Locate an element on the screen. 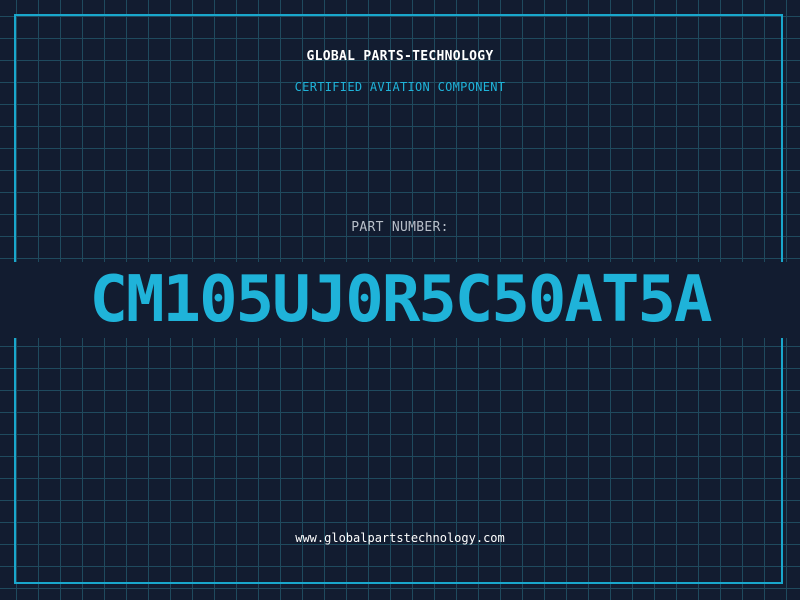  part-number-label: PART NUMBER: is located at coordinates (400, 227).